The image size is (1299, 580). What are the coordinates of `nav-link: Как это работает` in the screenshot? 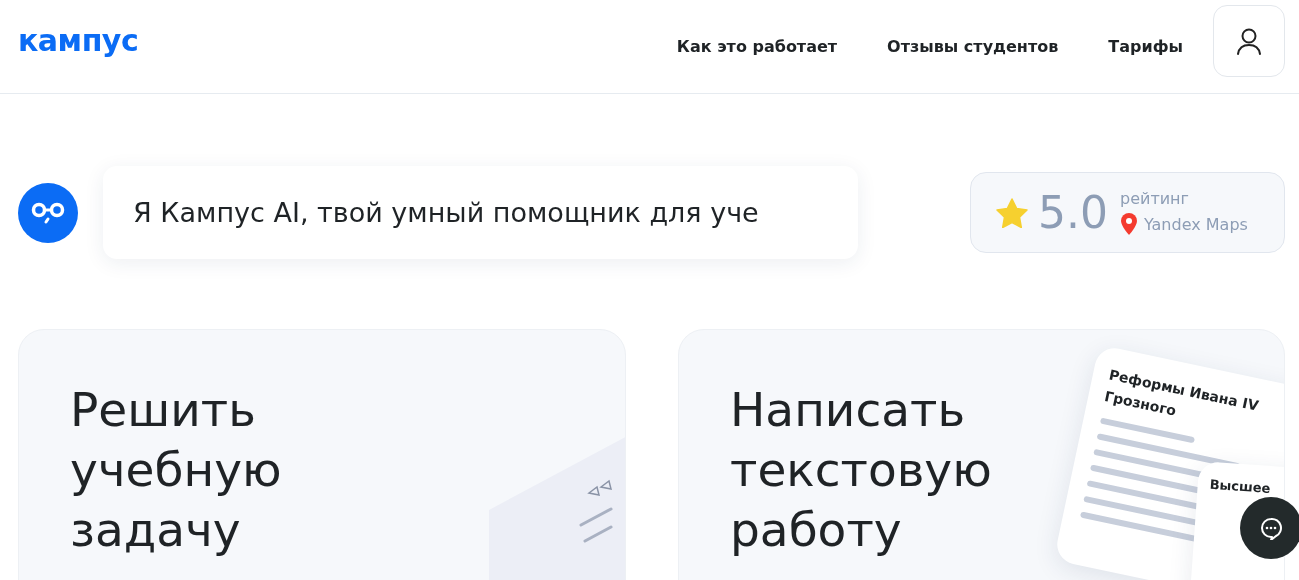 It's located at (757, 46).